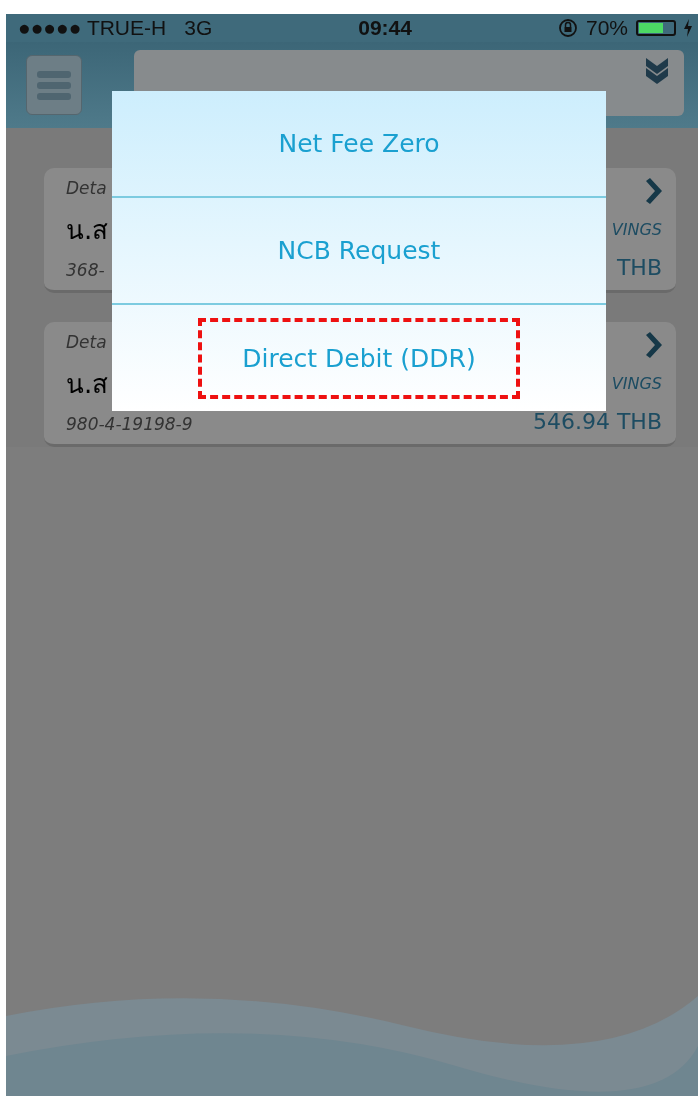  What do you see at coordinates (385, 28) in the screenshot?
I see `clock-time: 09:44` at bounding box center [385, 28].